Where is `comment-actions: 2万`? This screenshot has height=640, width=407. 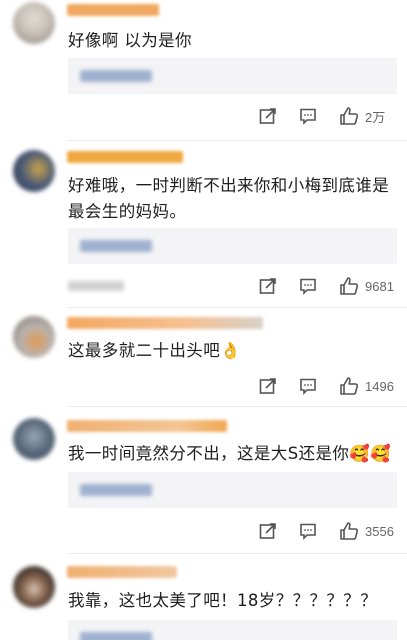
comment-actions: 2万 is located at coordinates (329, 116).